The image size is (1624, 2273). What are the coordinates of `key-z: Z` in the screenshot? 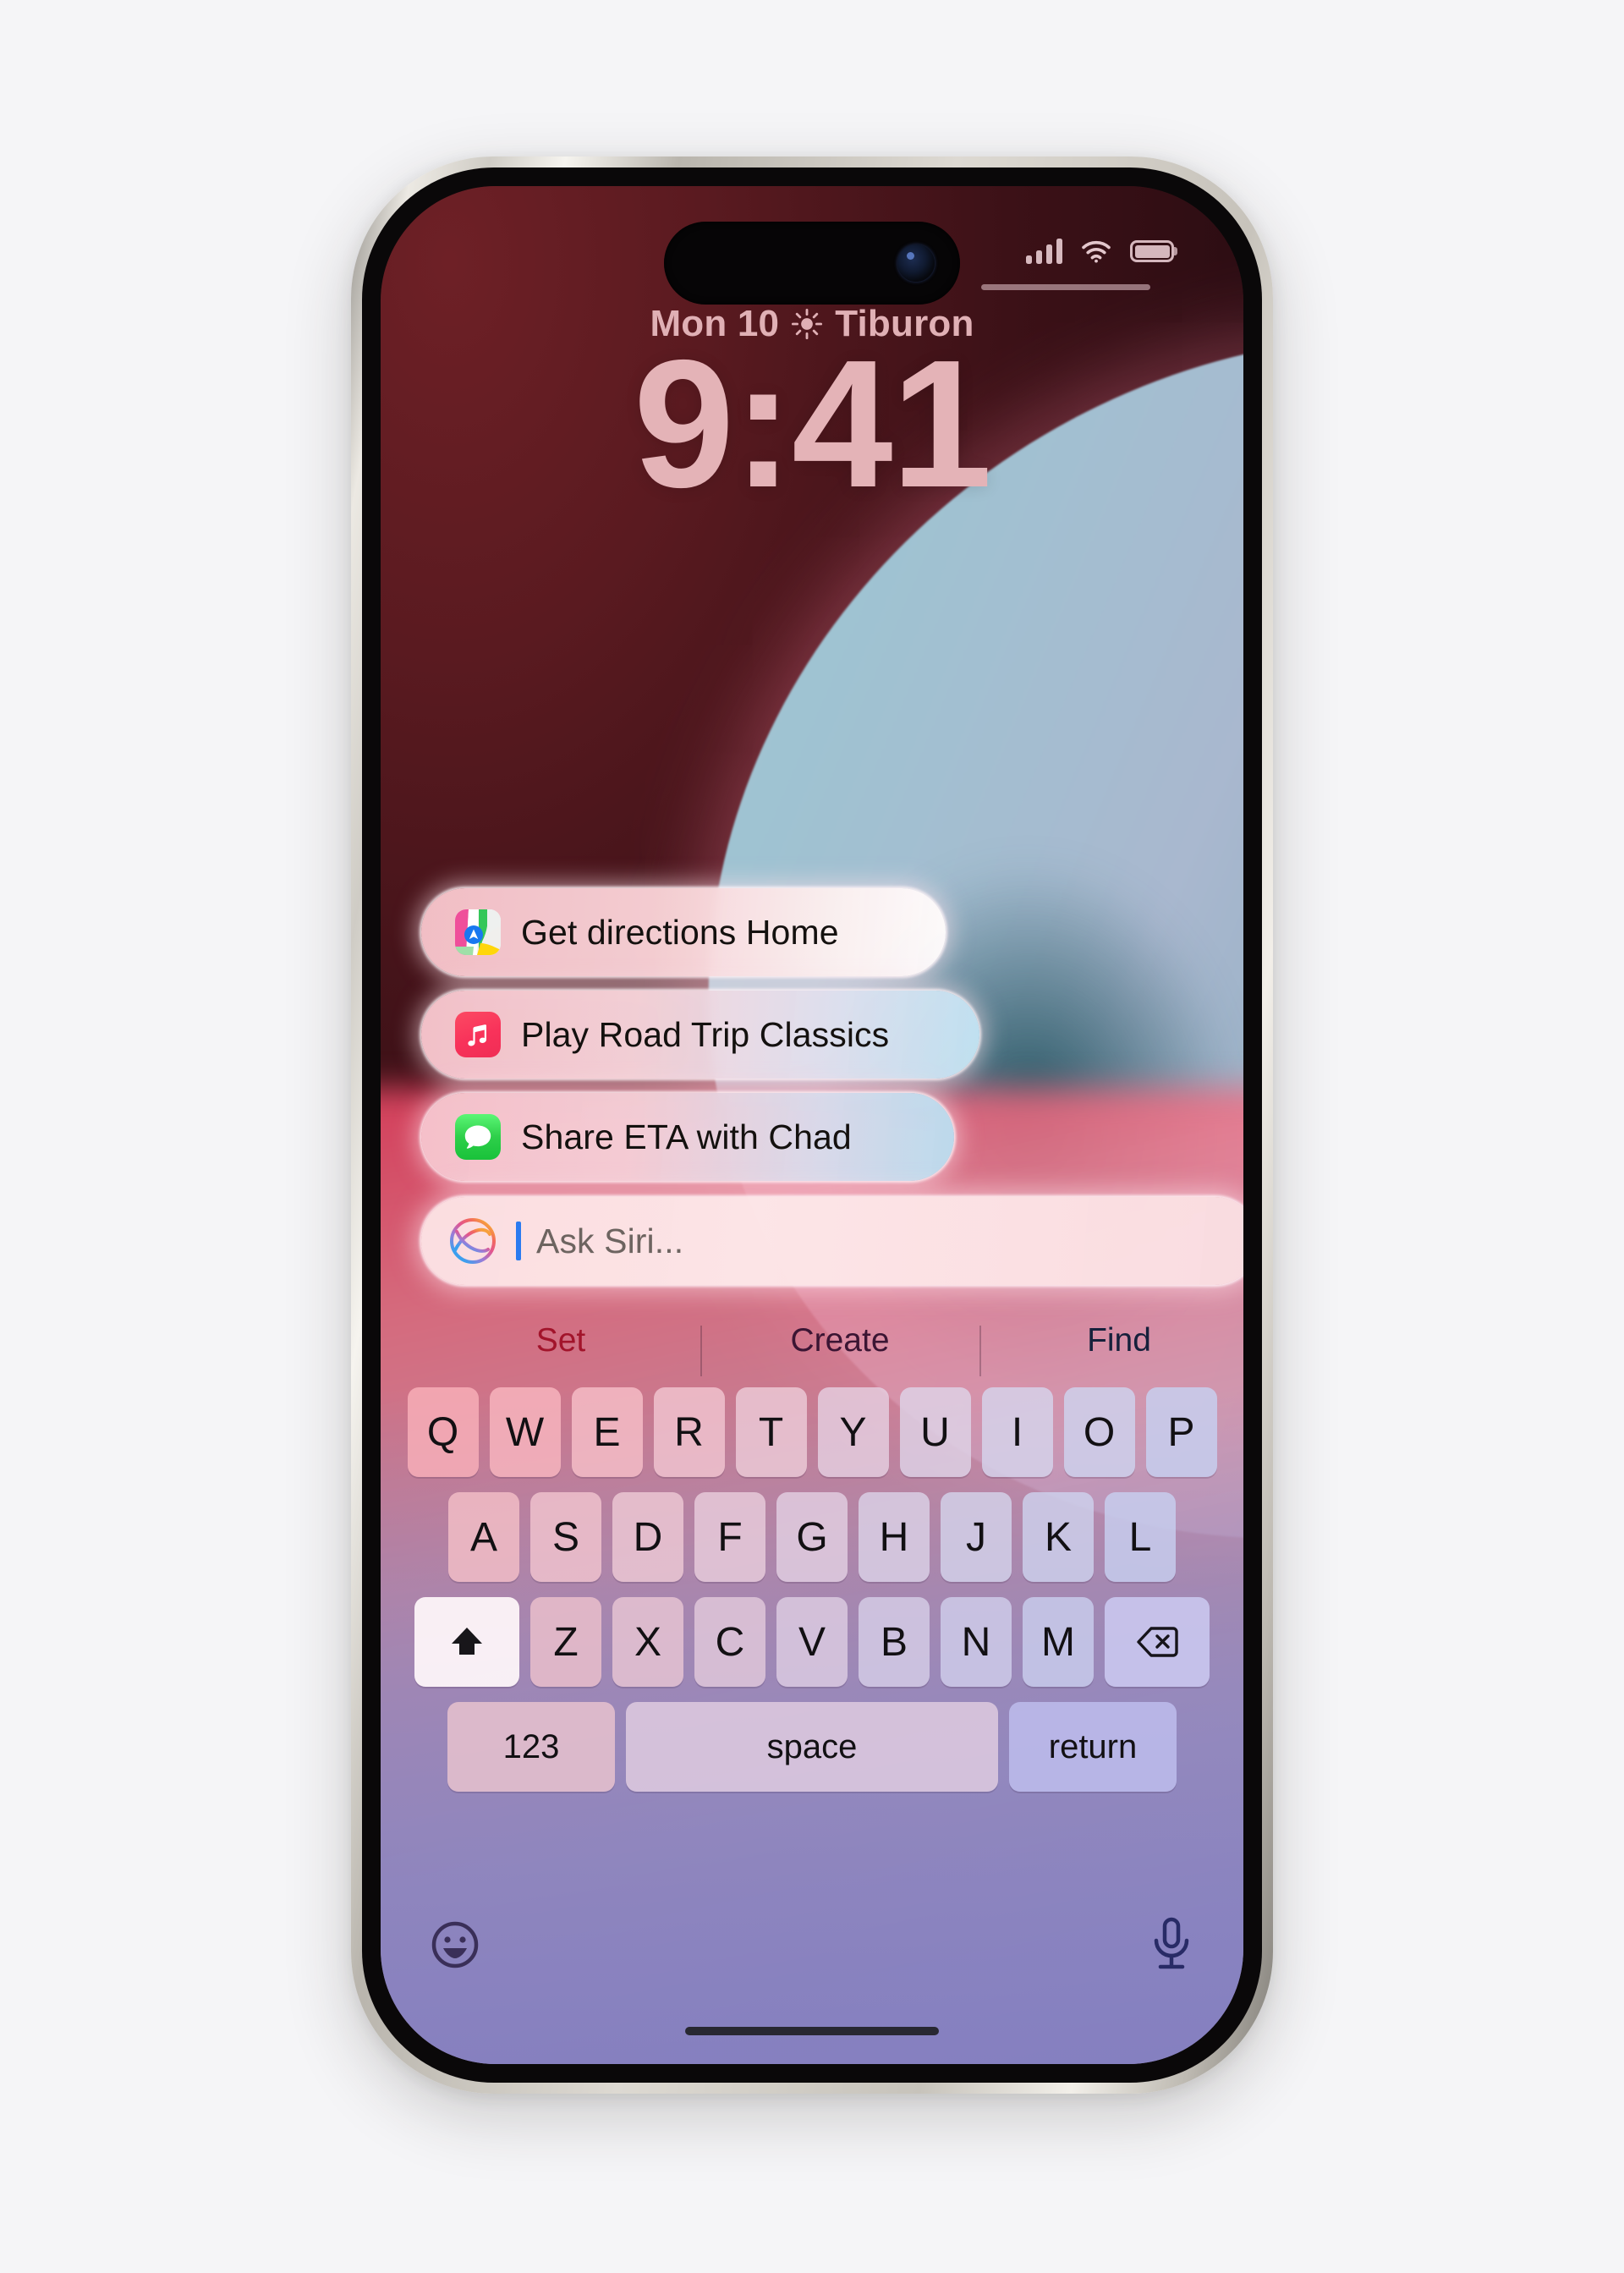 It's located at (566, 1642).